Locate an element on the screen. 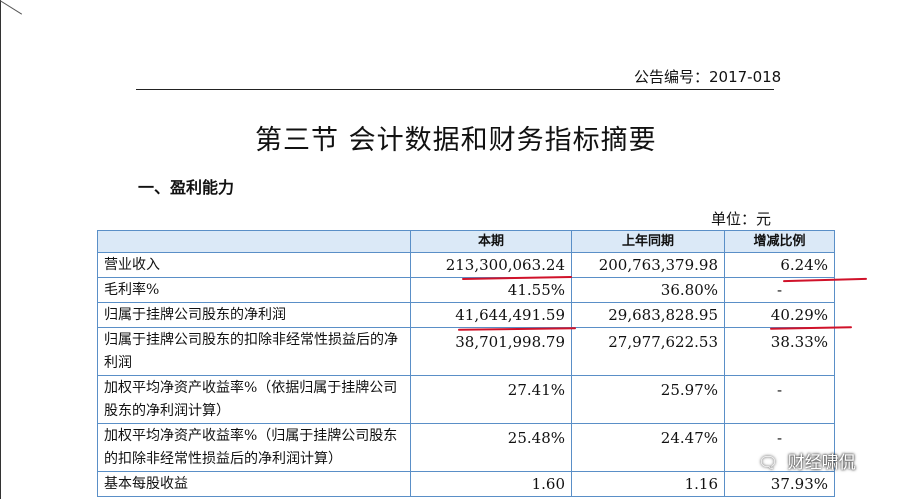 The height and width of the screenshot is (499, 909). row-change: 38.33% is located at coordinates (779, 351).